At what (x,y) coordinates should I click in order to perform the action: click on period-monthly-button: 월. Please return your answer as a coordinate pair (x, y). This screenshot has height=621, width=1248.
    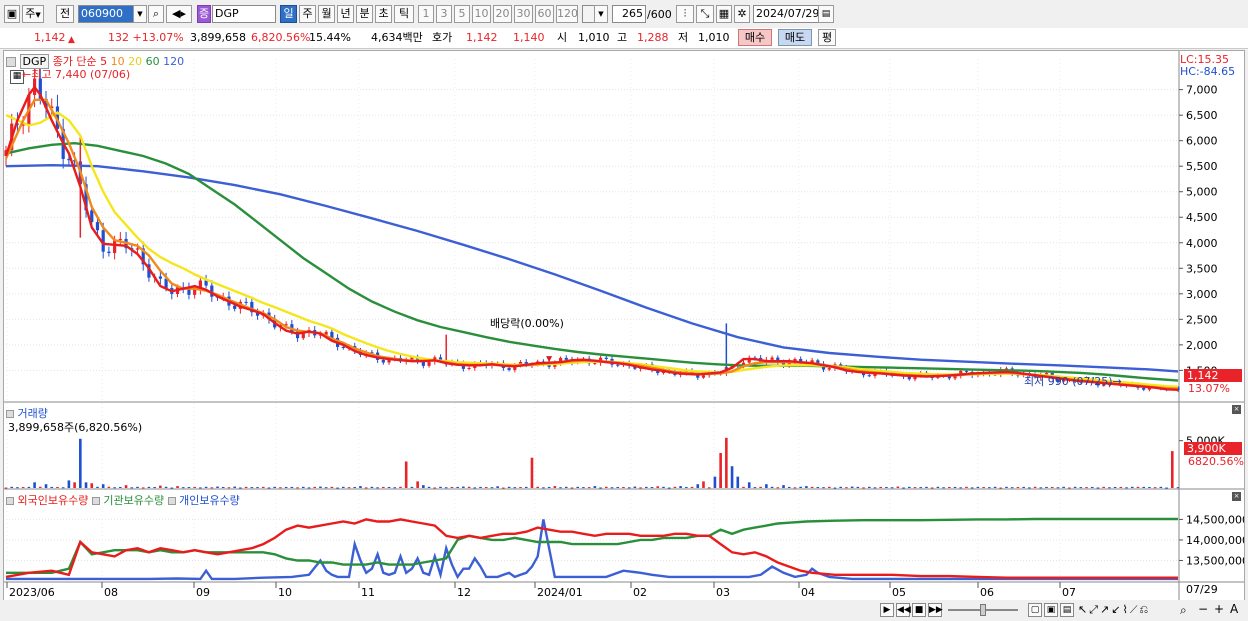
    Looking at the image, I should click on (326, 14).